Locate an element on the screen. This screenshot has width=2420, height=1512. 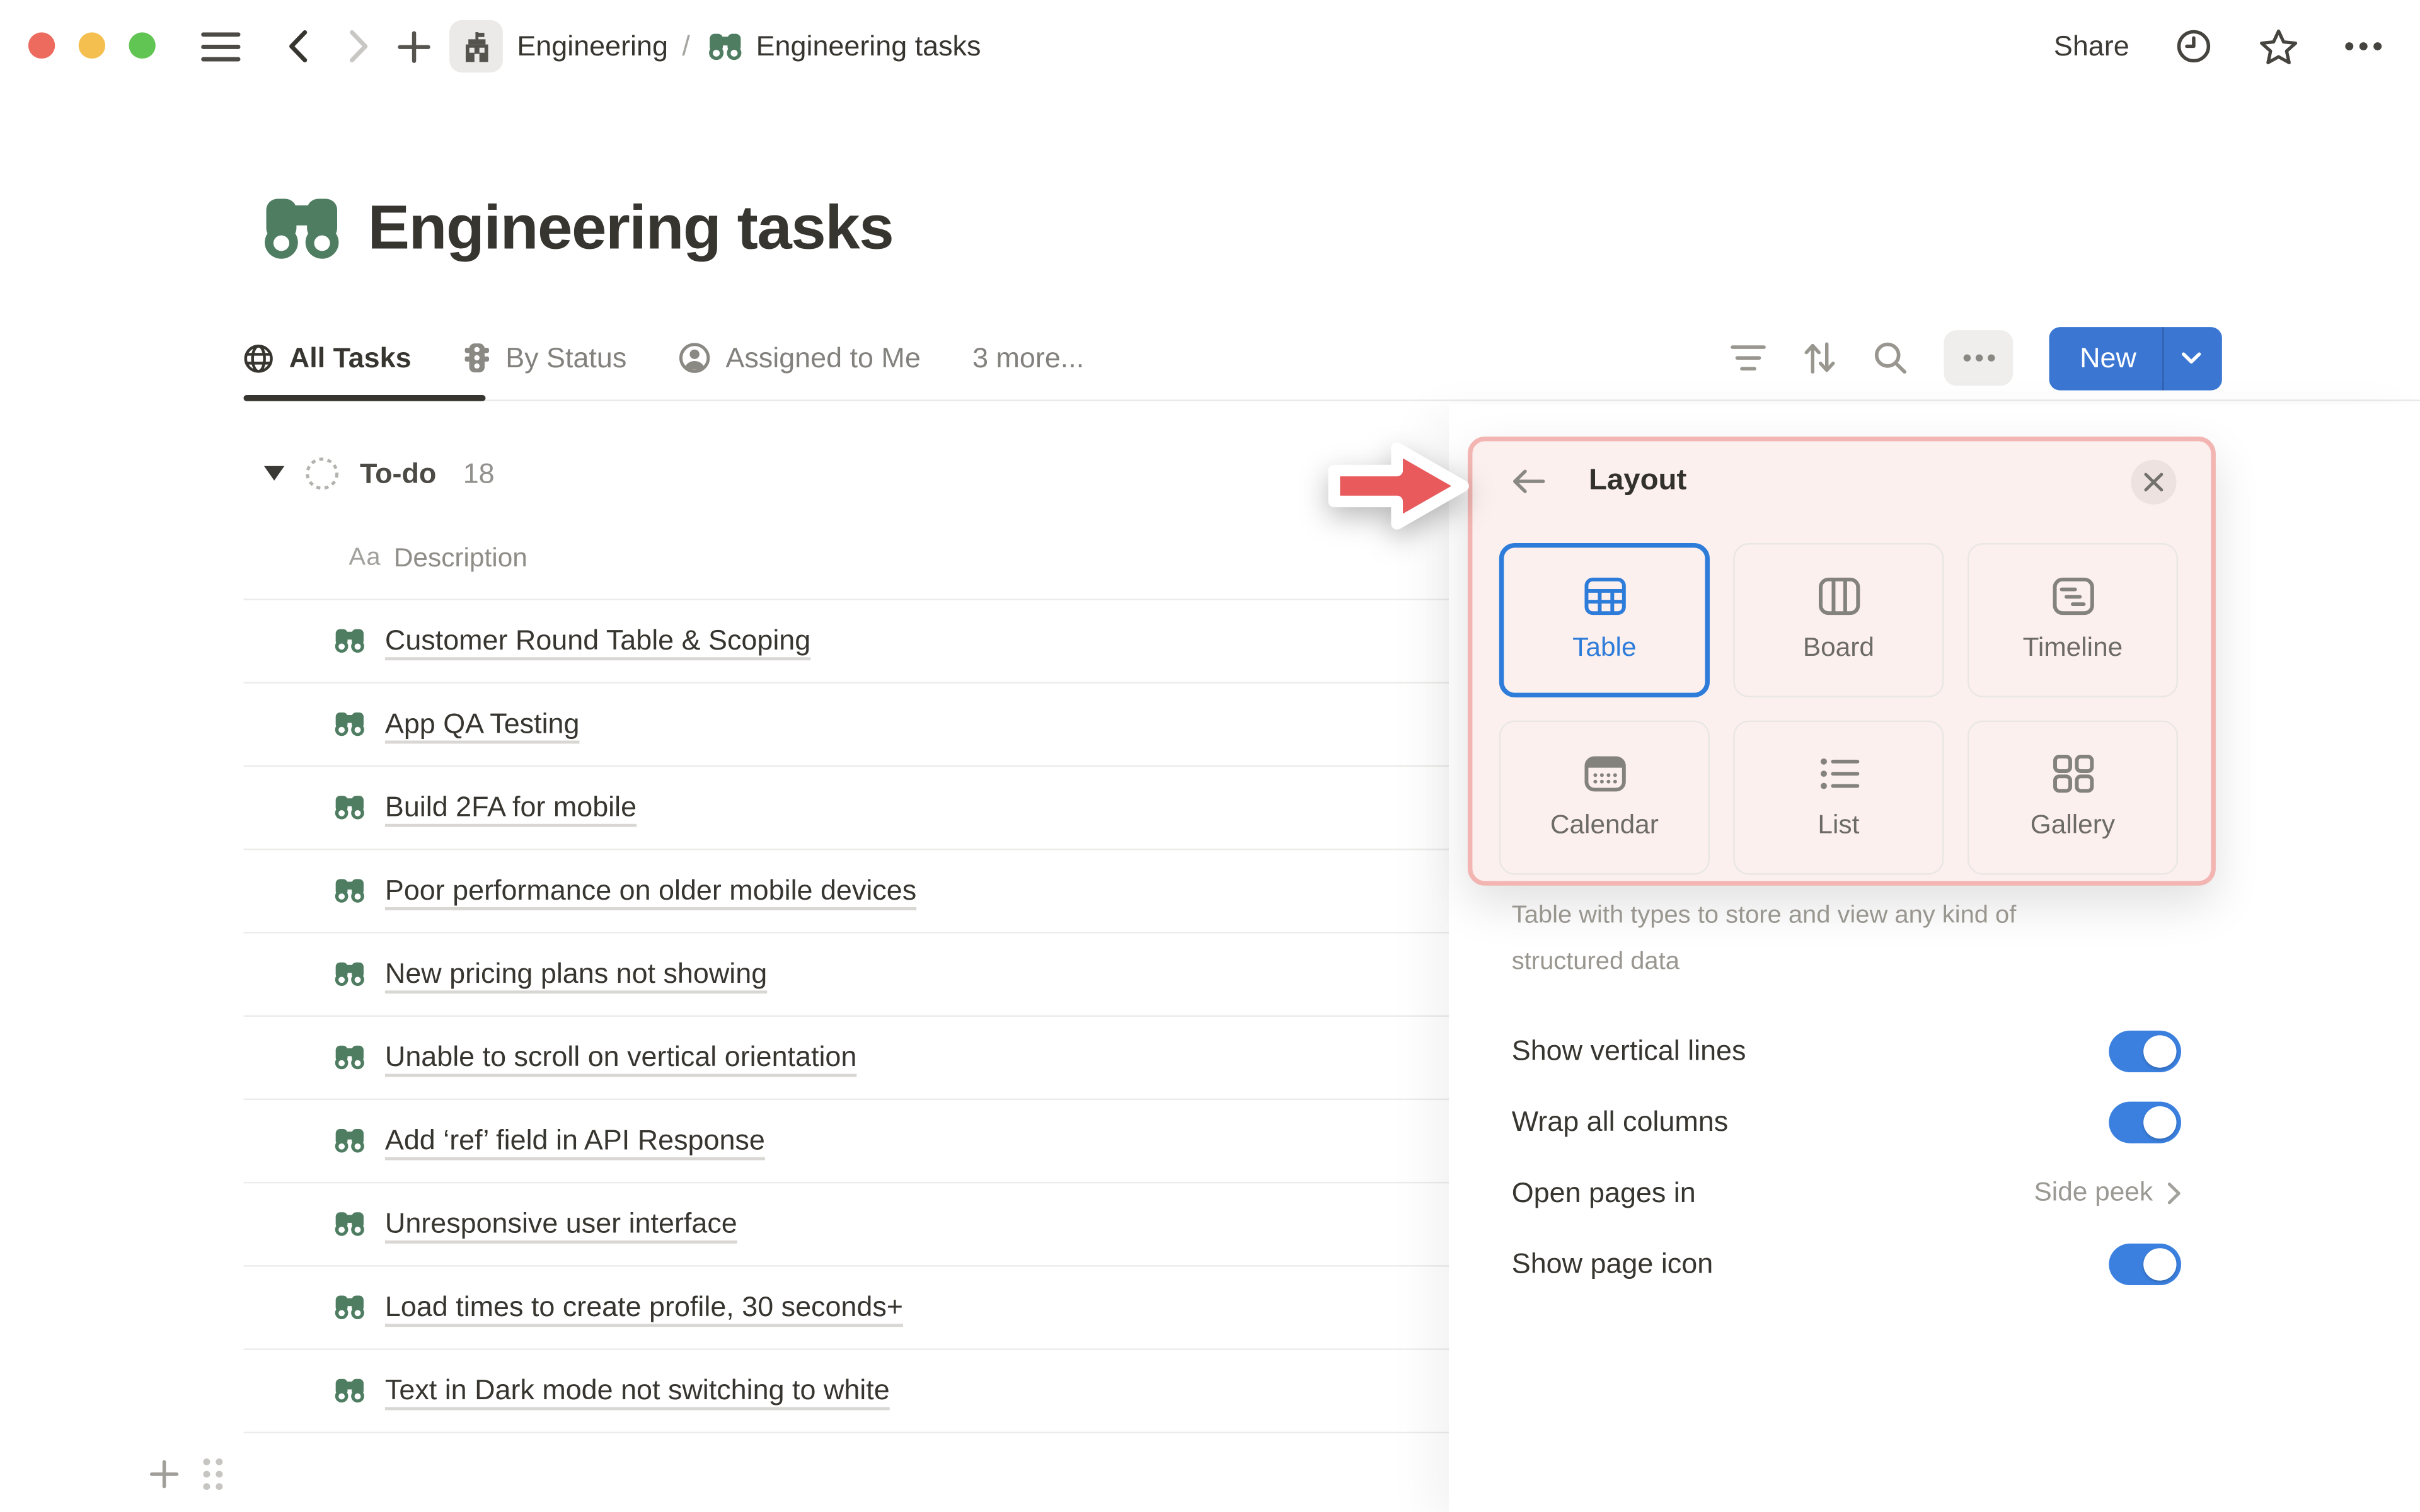
status-todo-circle-icon is located at coordinates (322, 473).